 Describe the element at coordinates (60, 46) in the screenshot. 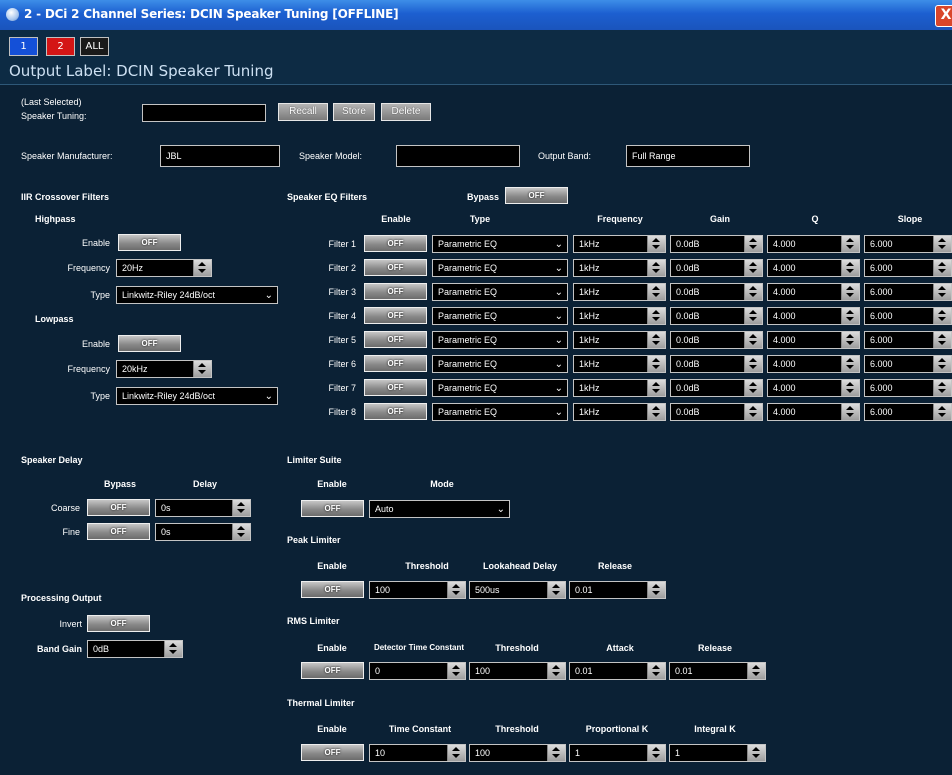

I see `channel-tab-2: 2` at that location.